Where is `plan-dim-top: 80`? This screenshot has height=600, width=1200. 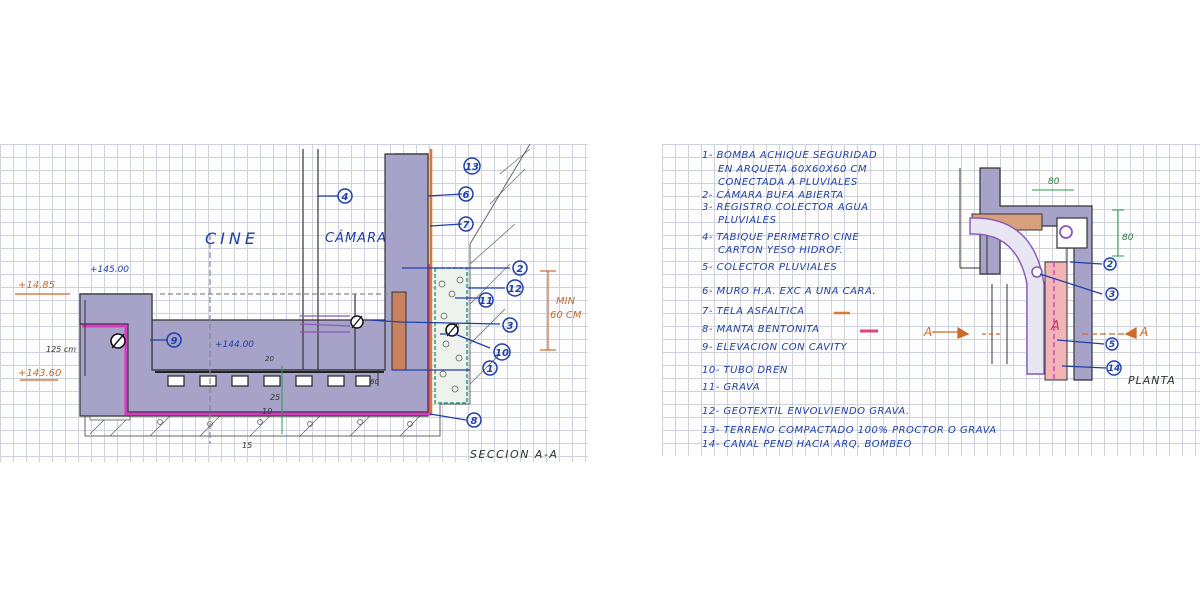
plan-dim-top: 80 is located at coordinates (1054, 182).